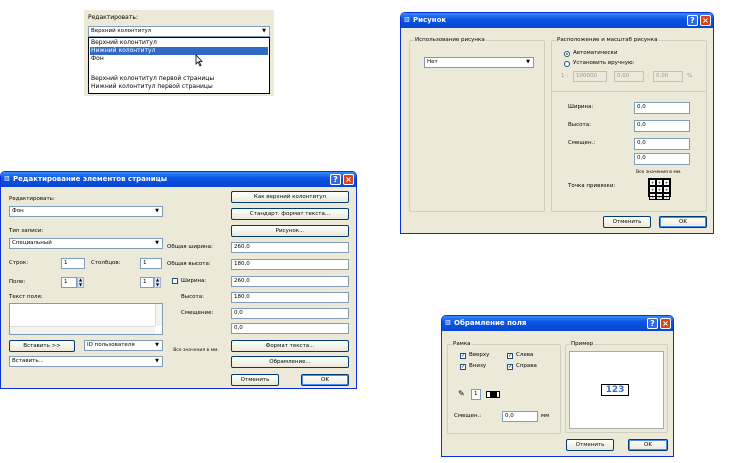 This screenshot has height=463, width=739. I want to click on option-first-page-footer: Нижний колонтитул первой страницы, so click(179, 87).